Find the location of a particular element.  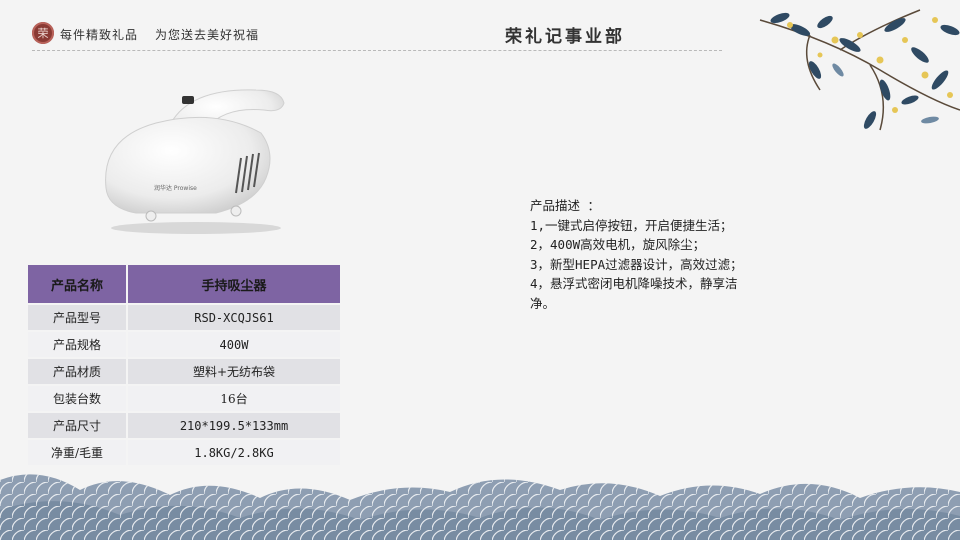

description-line: 1,一键式启停按钮，开启便捷生活； is located at coordinates (631, 225).